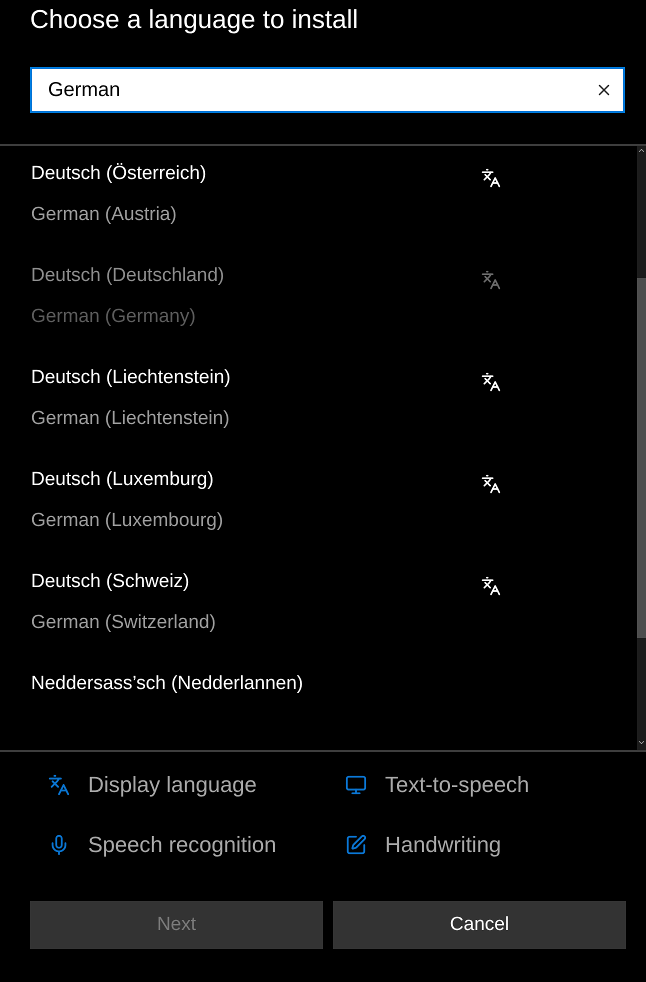  I want to click on dialog-button: Cancel, so click(479, 925).